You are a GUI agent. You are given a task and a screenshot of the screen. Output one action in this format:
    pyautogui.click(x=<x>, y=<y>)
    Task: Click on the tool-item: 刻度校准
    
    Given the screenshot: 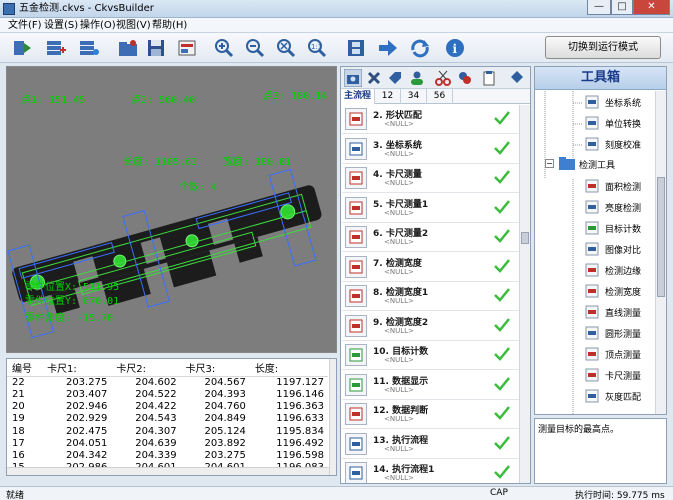 What is the action you would take?
    pyautogui.click(x=621, y=144)
    